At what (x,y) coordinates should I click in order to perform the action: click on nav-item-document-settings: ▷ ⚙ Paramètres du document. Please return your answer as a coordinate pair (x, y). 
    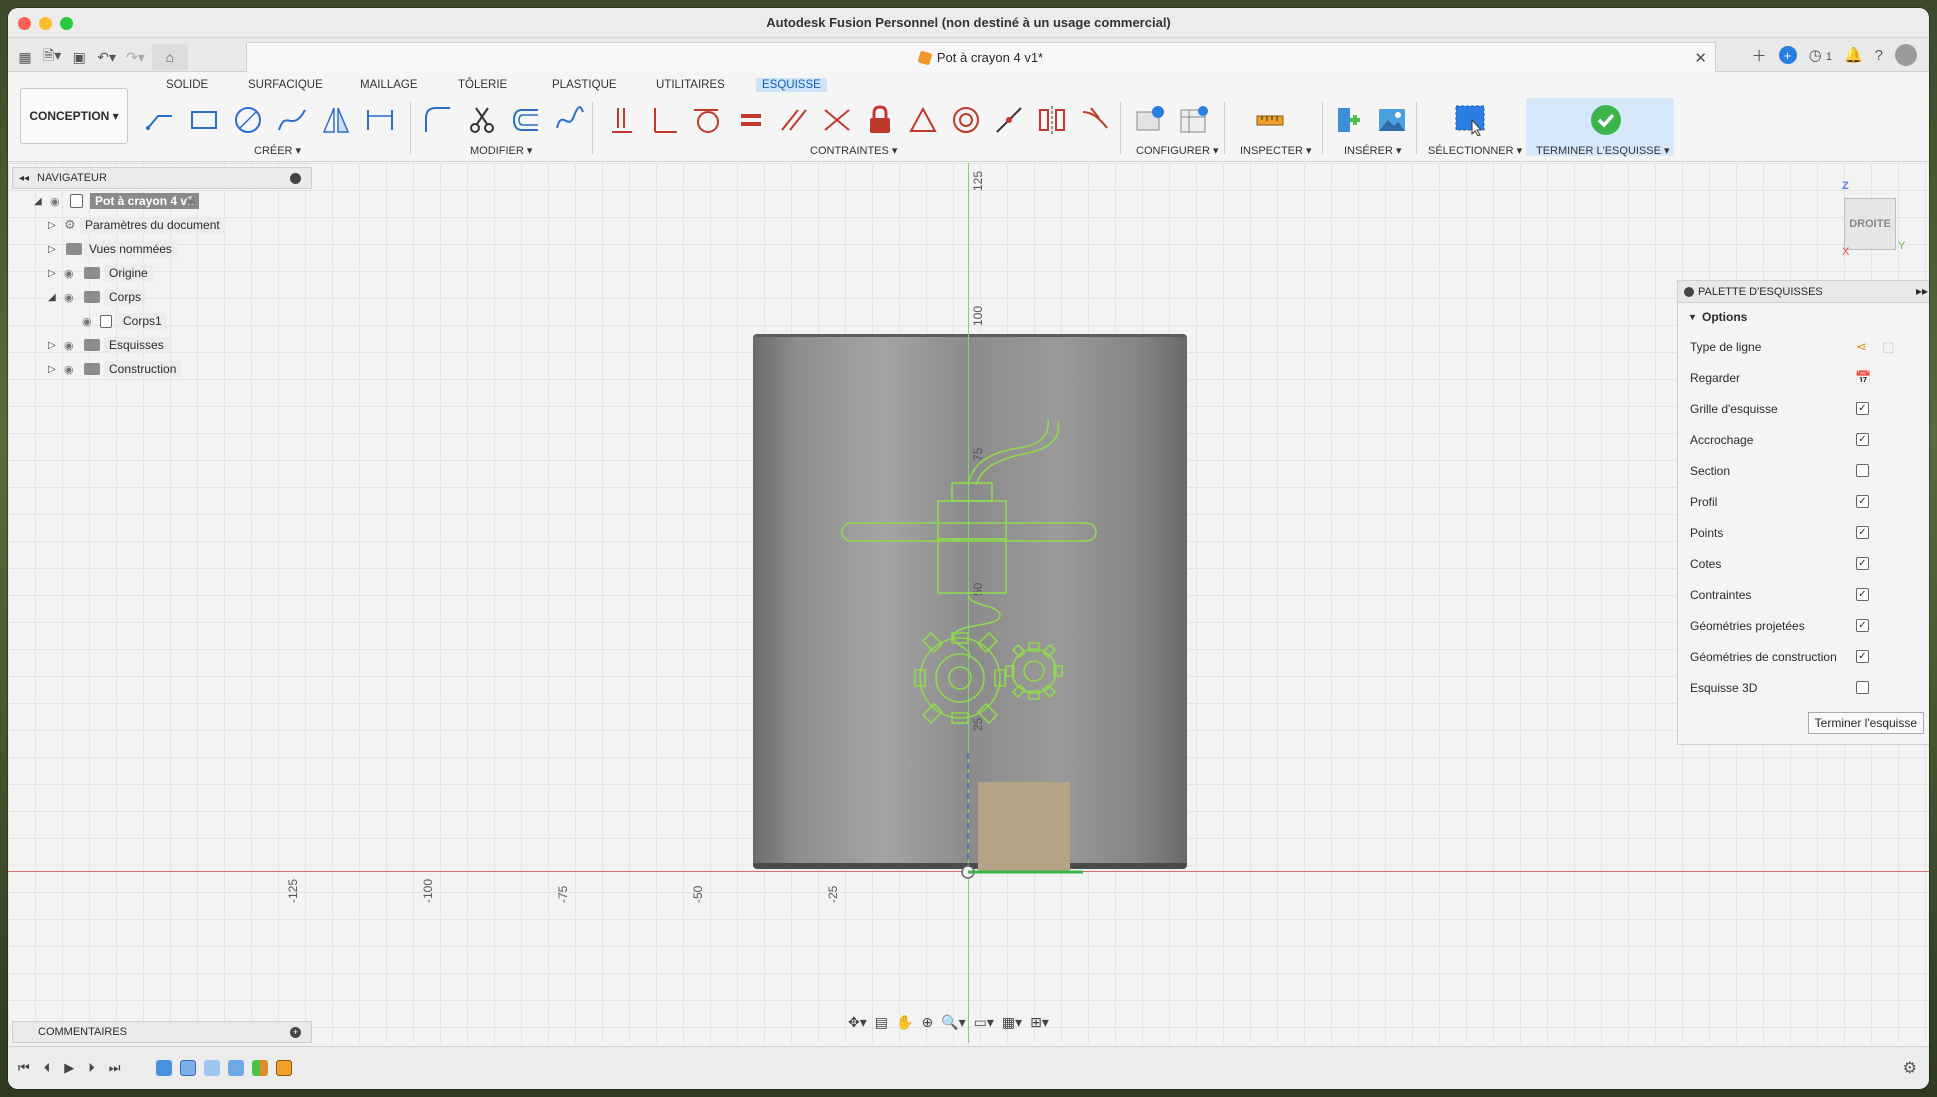
    Looking at the image, I should click on (162, 225).